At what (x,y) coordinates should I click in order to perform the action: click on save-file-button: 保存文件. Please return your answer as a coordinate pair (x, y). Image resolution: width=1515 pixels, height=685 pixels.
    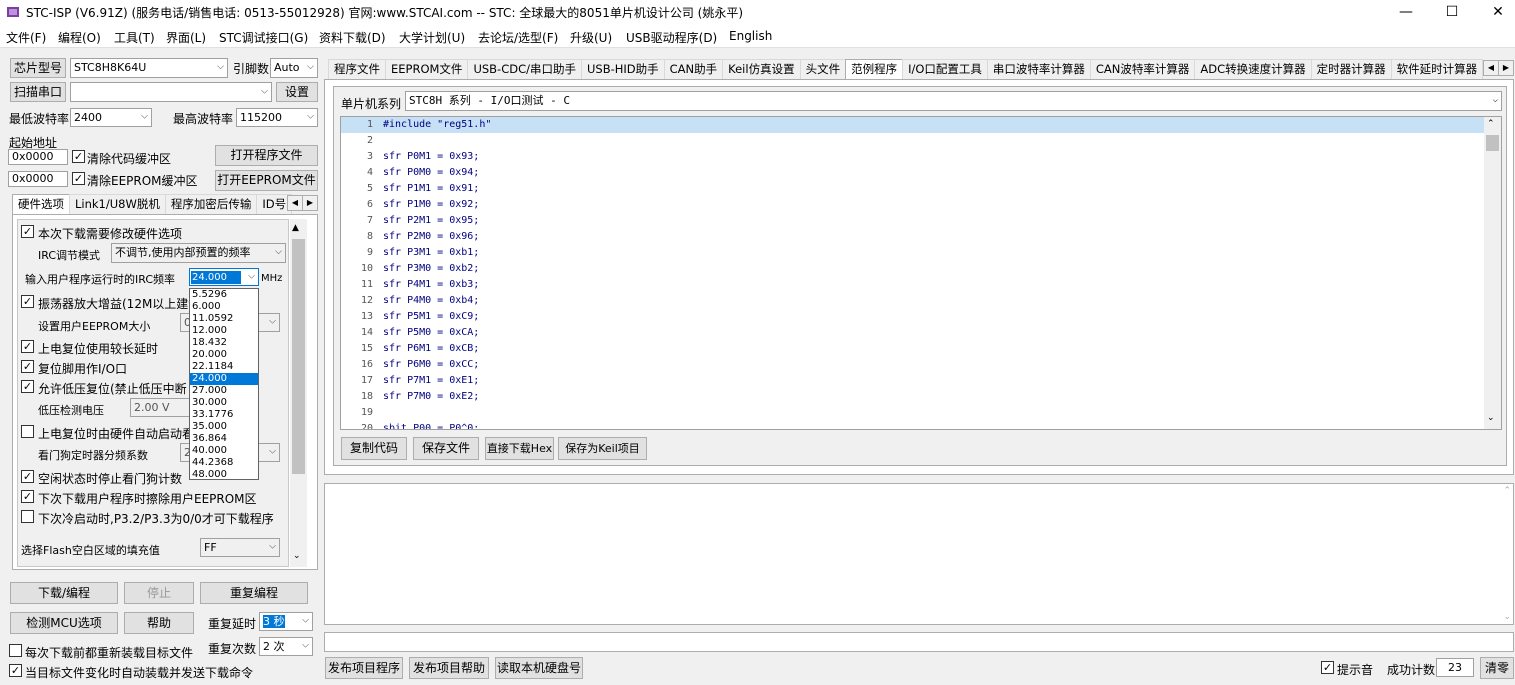
    Looking at the image, I should click on (446, 448).